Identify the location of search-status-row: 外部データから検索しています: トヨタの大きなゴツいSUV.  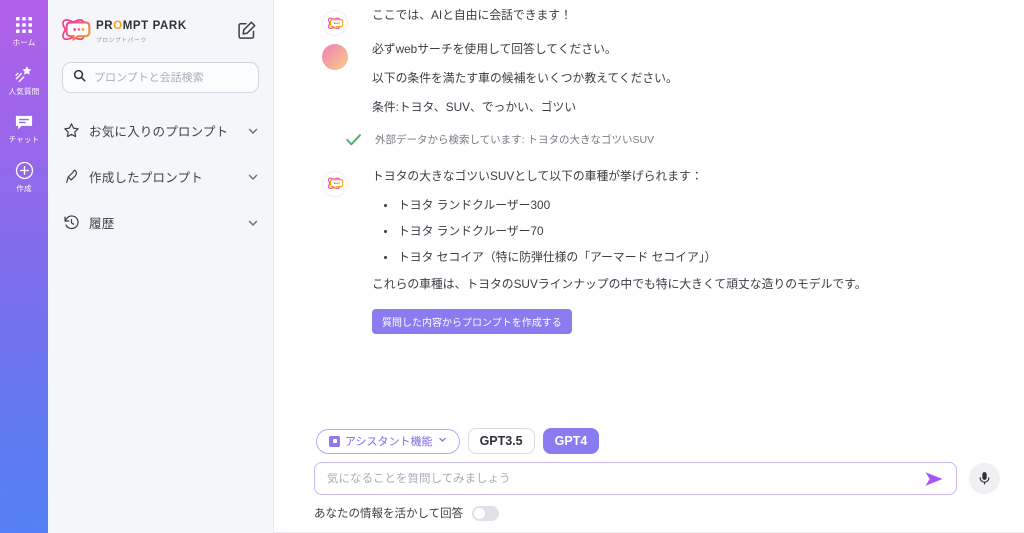
(649, 139).